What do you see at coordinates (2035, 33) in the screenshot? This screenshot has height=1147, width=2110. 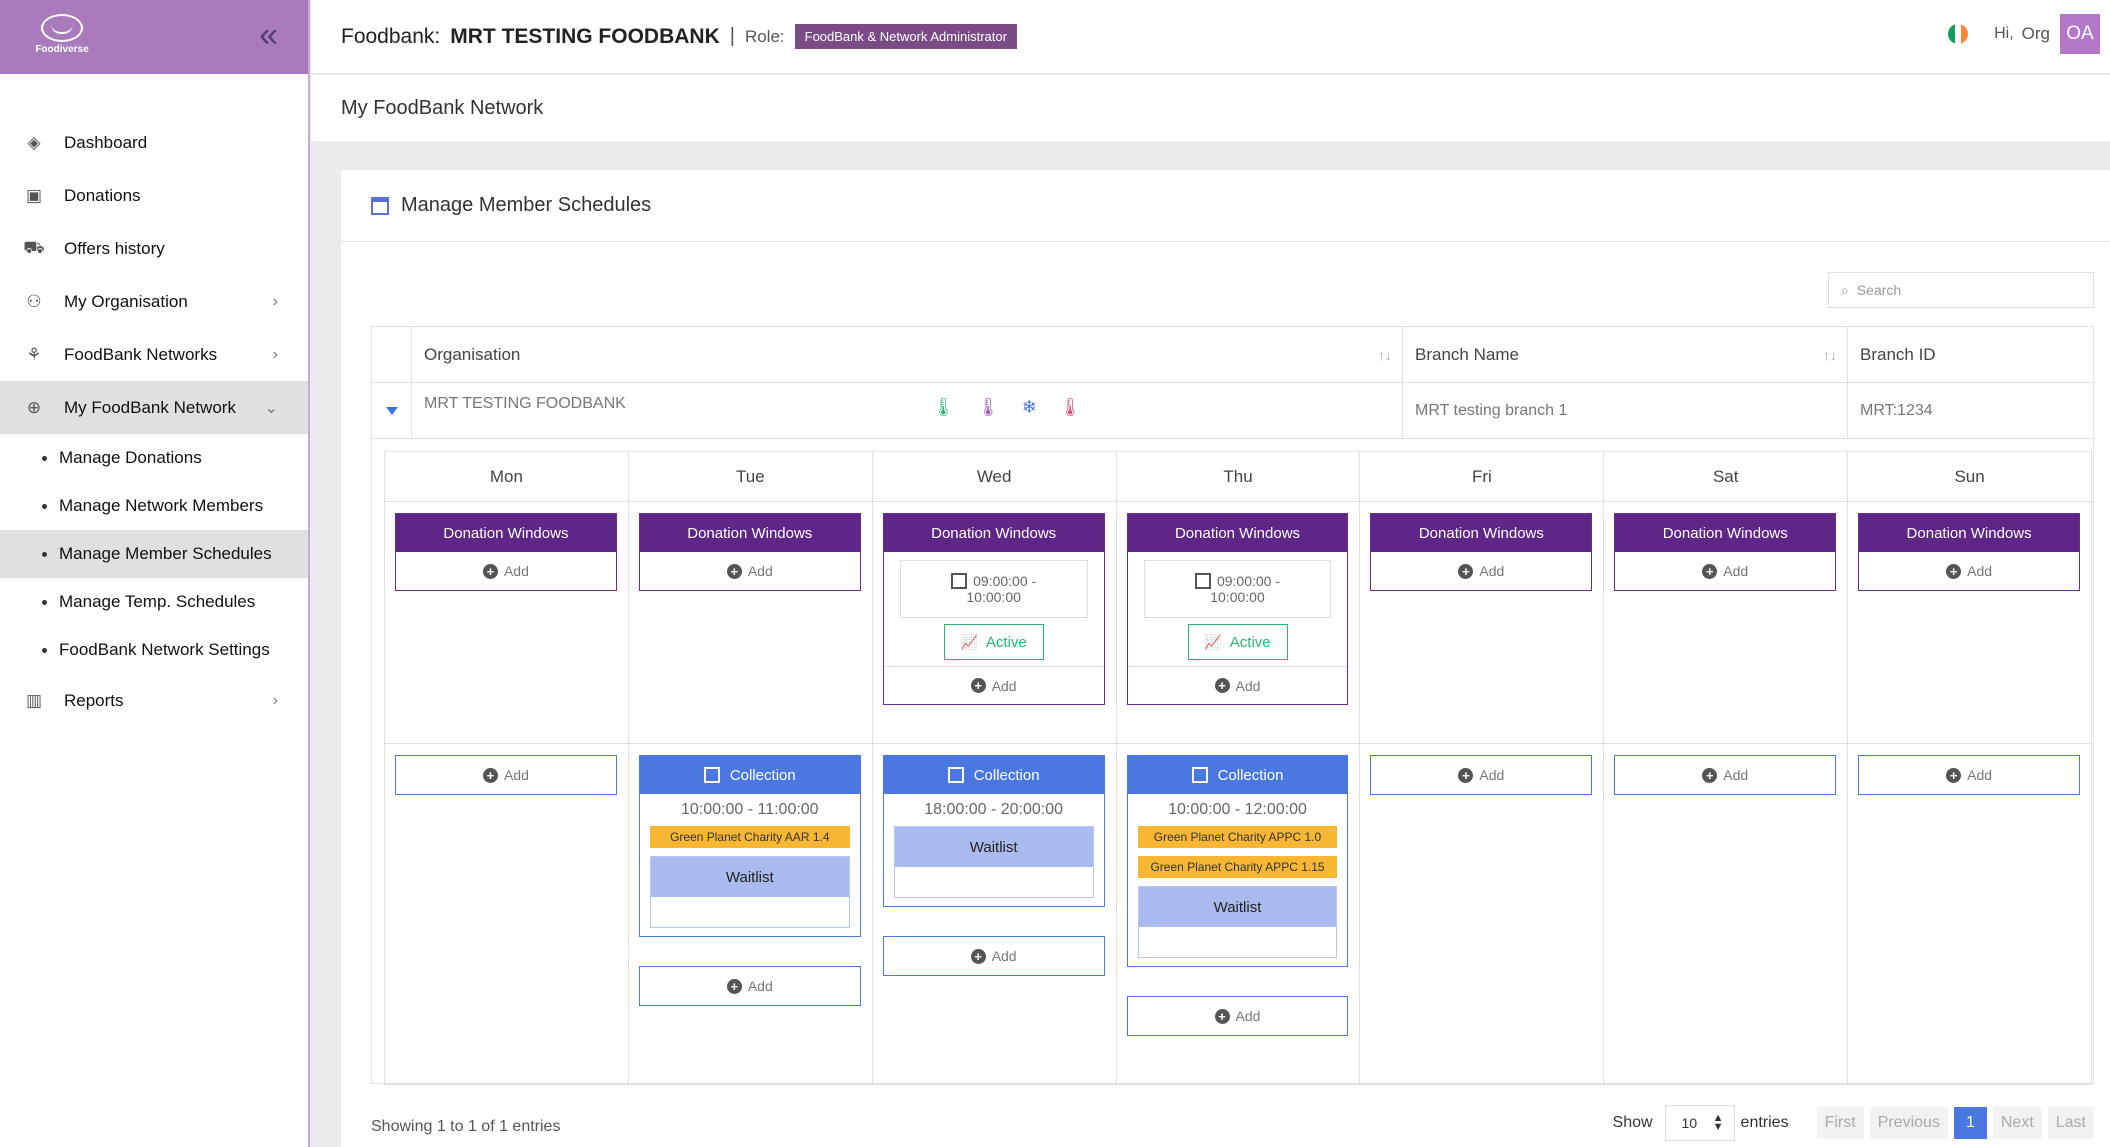 I see `user-name: Org` at bounding box center [2035, 33].